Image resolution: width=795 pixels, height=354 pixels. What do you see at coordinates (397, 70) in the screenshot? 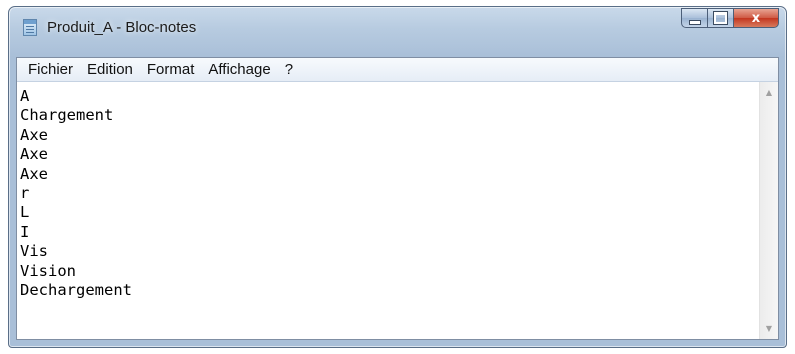
I see `menu-bar: Fichier Edition Format Affichage ?` at bounding box center [397, 70].